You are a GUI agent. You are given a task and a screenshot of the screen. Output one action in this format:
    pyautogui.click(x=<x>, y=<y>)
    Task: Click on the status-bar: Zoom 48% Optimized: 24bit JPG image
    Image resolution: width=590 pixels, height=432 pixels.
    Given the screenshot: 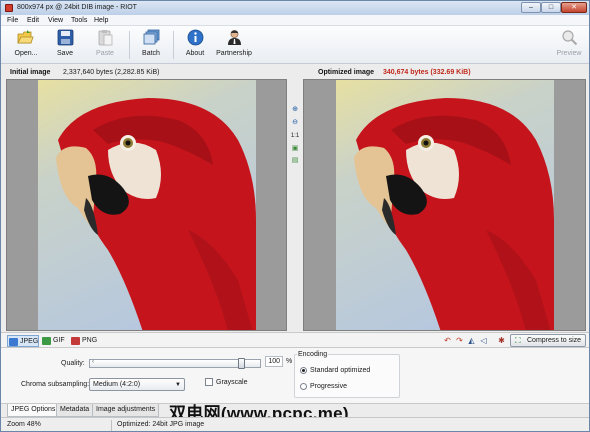 What is the action you would take?
    pyautogui.click(x=295, y=424)
    